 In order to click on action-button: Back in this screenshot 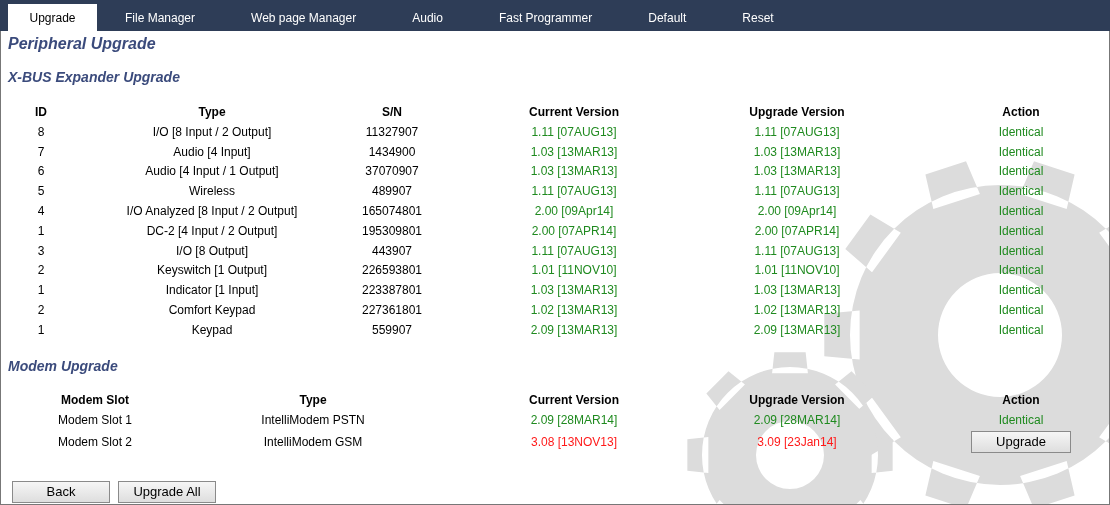, I will do `click(61, 492)`.